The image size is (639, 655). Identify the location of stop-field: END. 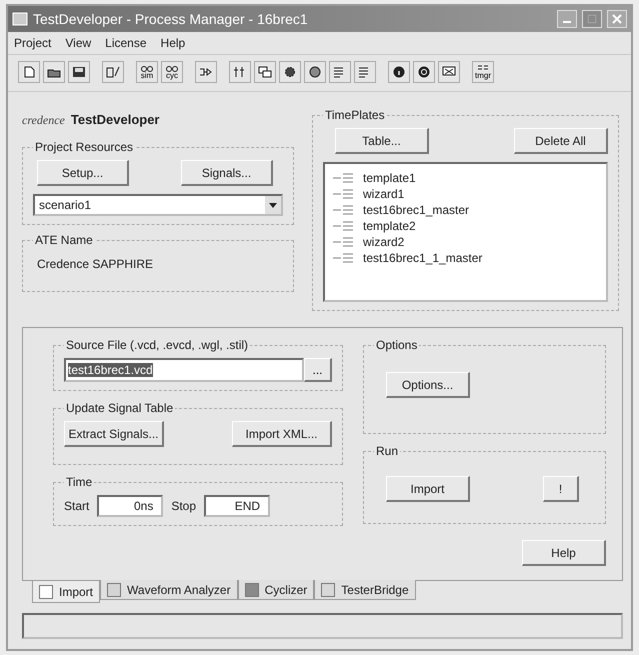
(237, 506).